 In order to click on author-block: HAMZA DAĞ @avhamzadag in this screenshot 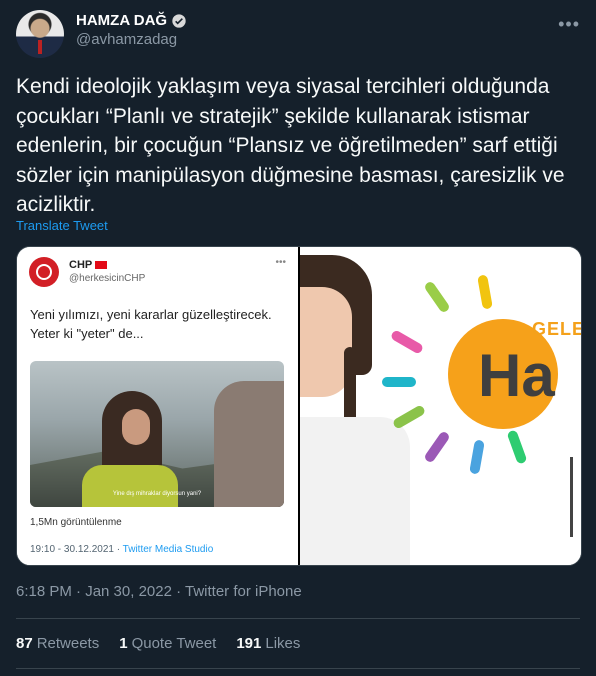, I will do `click(131, 30)`.